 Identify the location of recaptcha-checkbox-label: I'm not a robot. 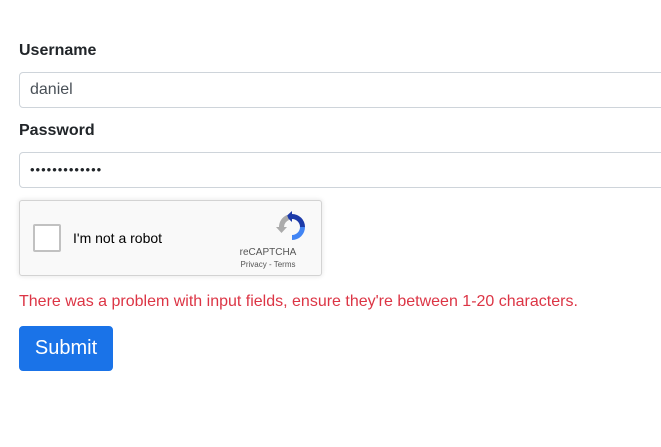
(118, 238).